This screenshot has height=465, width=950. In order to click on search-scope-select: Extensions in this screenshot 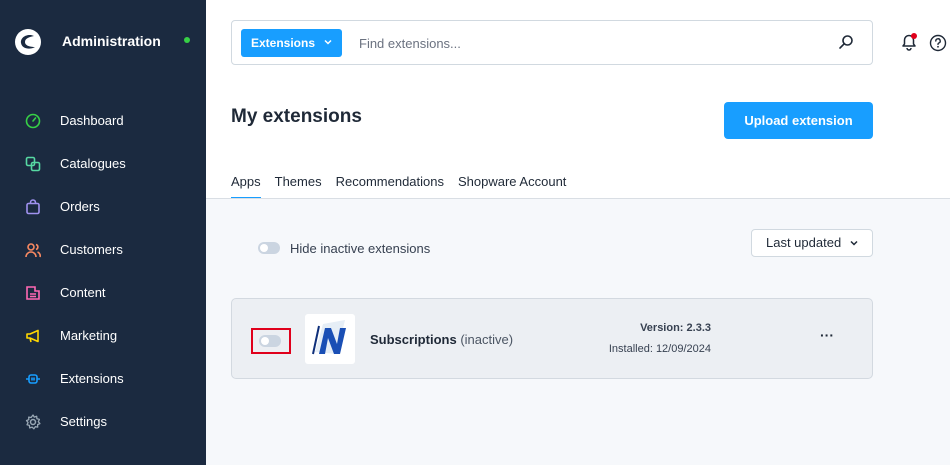, I will do `click(291, 43)`.